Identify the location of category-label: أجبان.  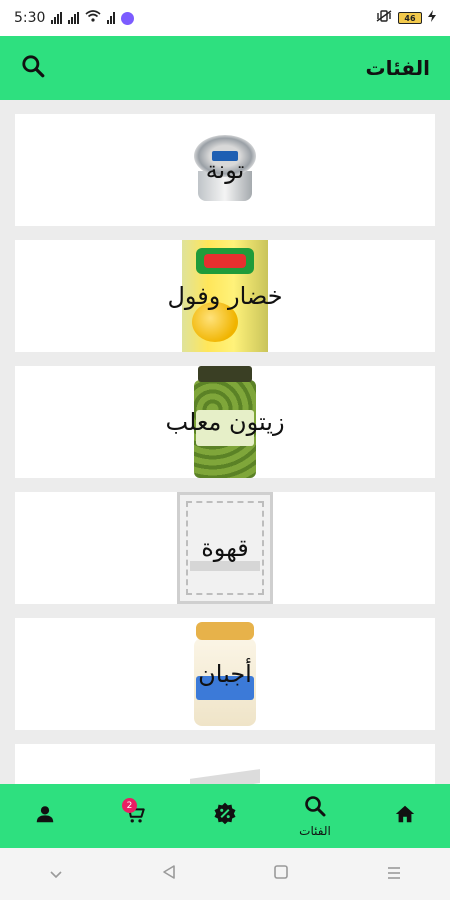
(225, 674).